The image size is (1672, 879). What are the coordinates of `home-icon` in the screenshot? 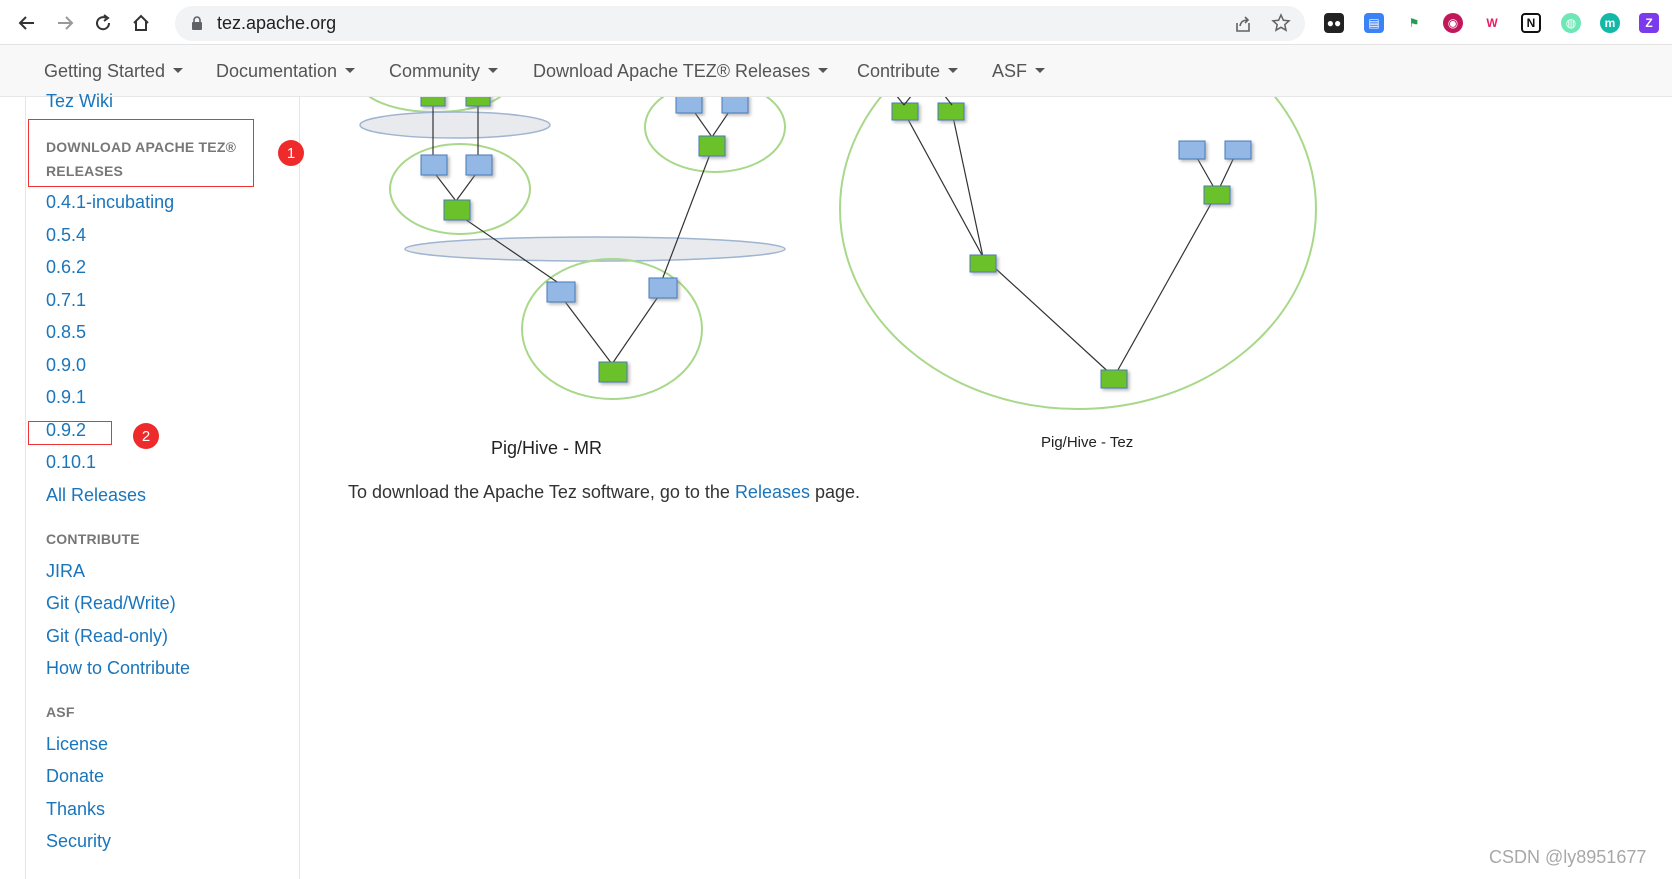 It's located at (141, 23).